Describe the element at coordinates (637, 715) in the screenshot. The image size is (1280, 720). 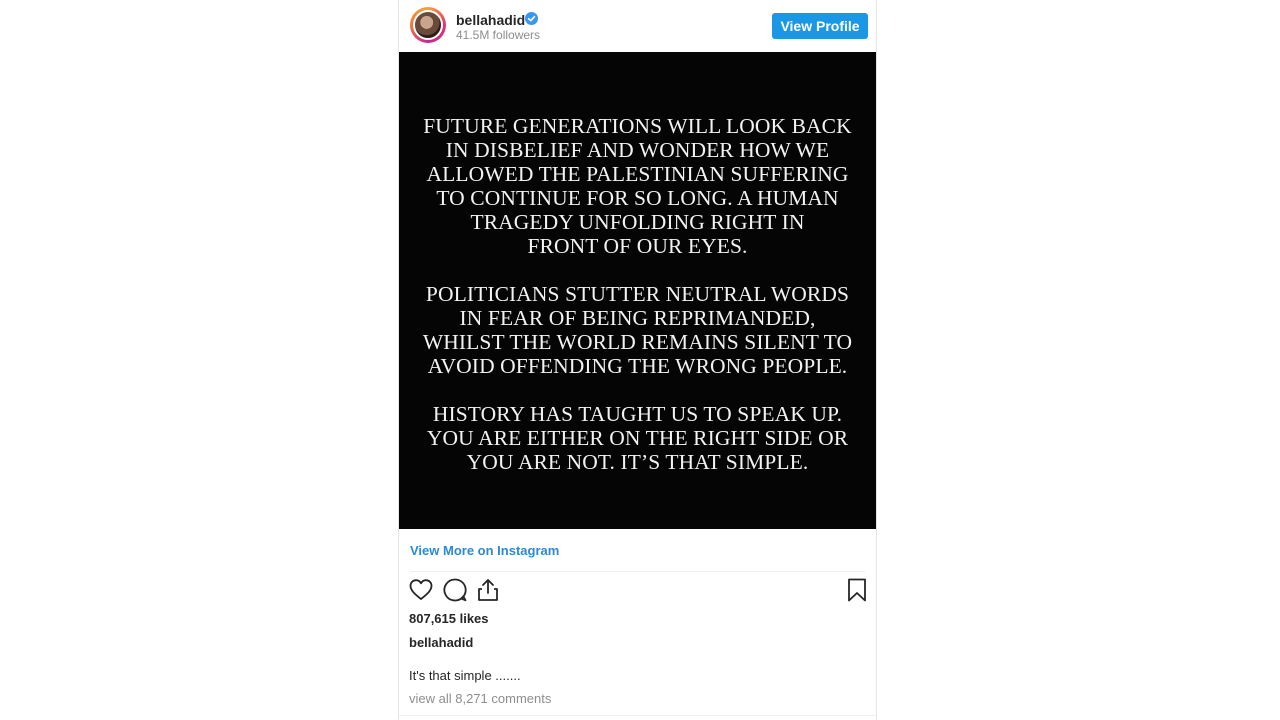
I see `bottom-divider` at that location.